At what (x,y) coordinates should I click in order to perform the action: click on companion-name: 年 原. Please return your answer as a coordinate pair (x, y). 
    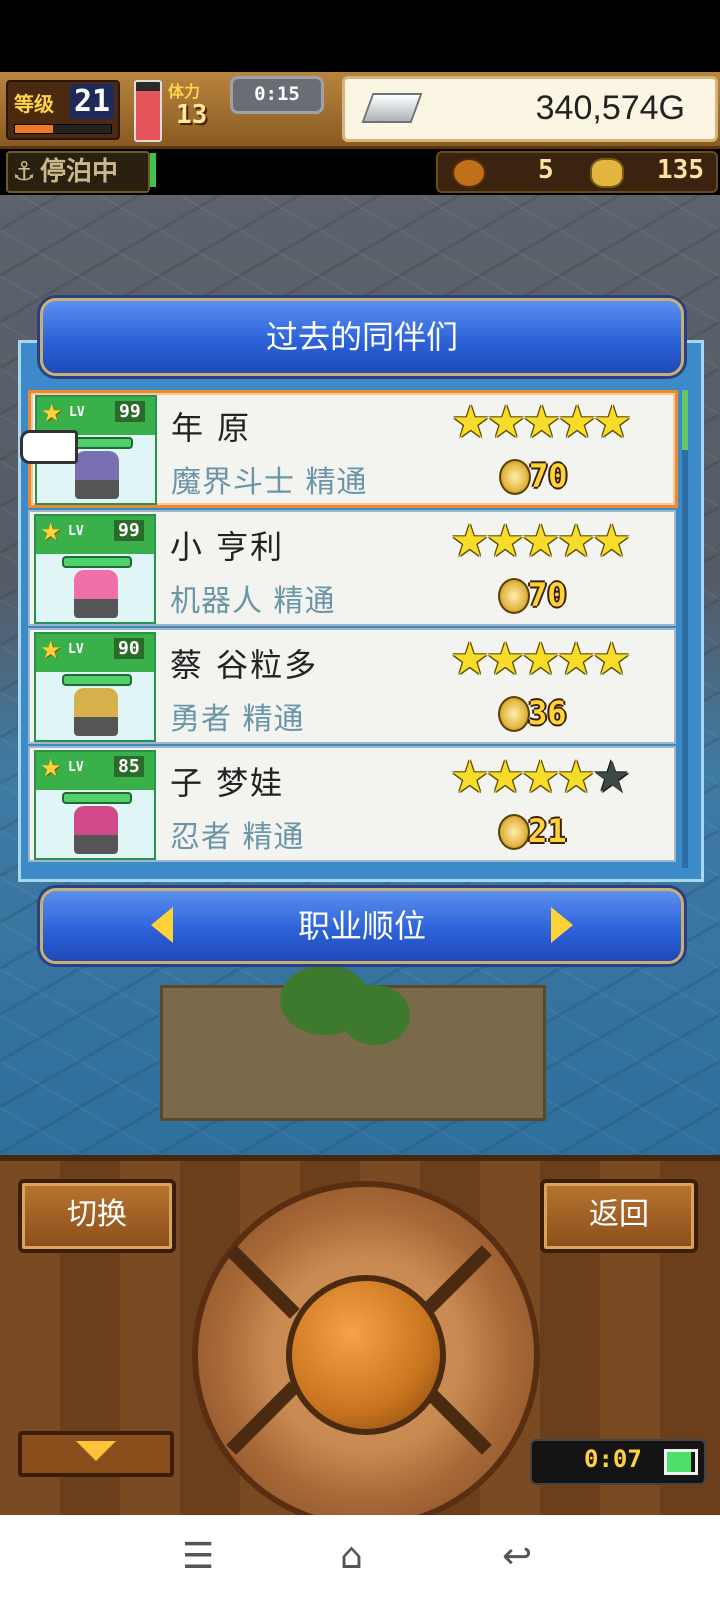
    Looking at the image, I should click on (211, 428).